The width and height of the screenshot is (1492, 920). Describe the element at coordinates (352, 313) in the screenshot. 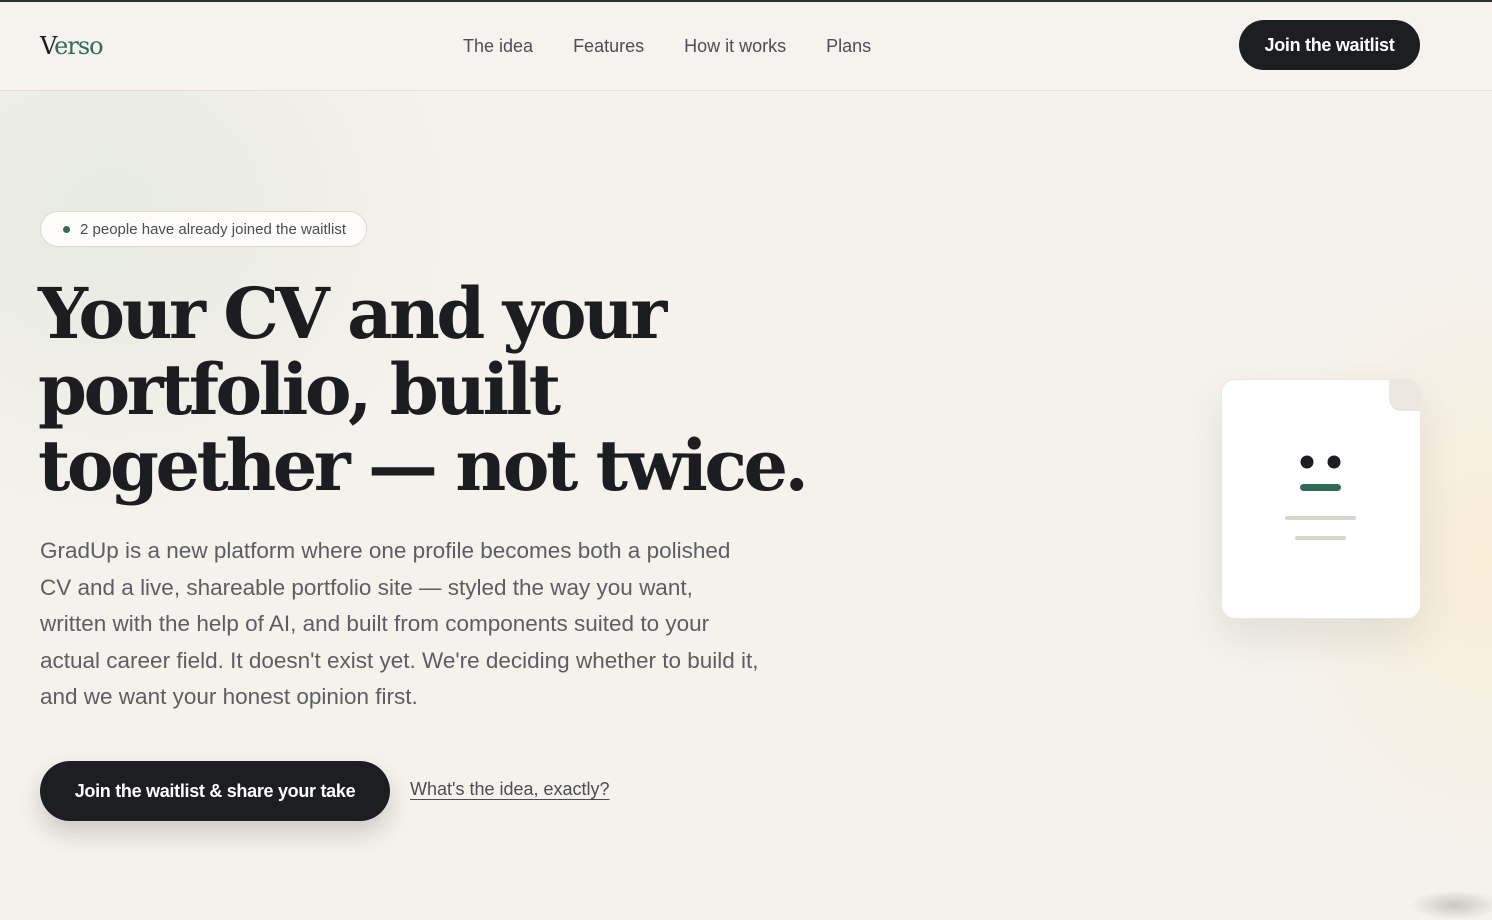

I see `hero-title-line-1: Your CV and your` at that location.